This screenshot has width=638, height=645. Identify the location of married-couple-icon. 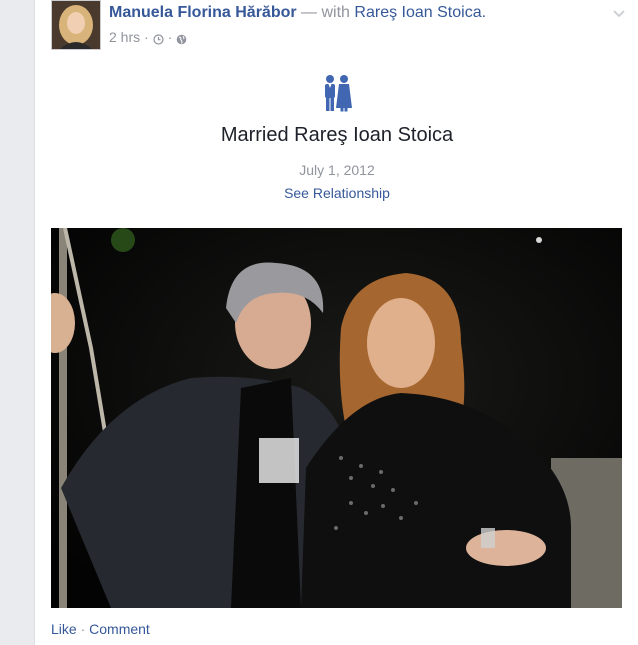
(337, 93).